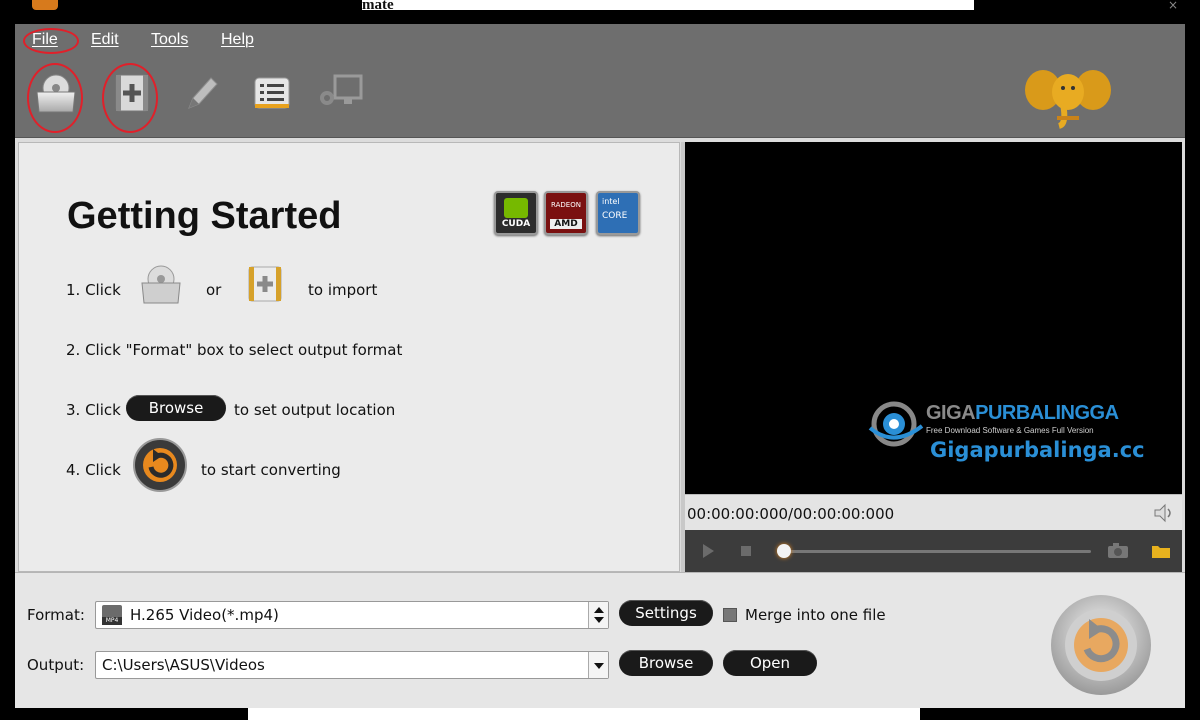 The height and width of the screenshot is (720, 1200). Describe the element at coordinates (204, 615) in the screenshot. I see `format-value: H.265 Video(*.mp4)` at that location.